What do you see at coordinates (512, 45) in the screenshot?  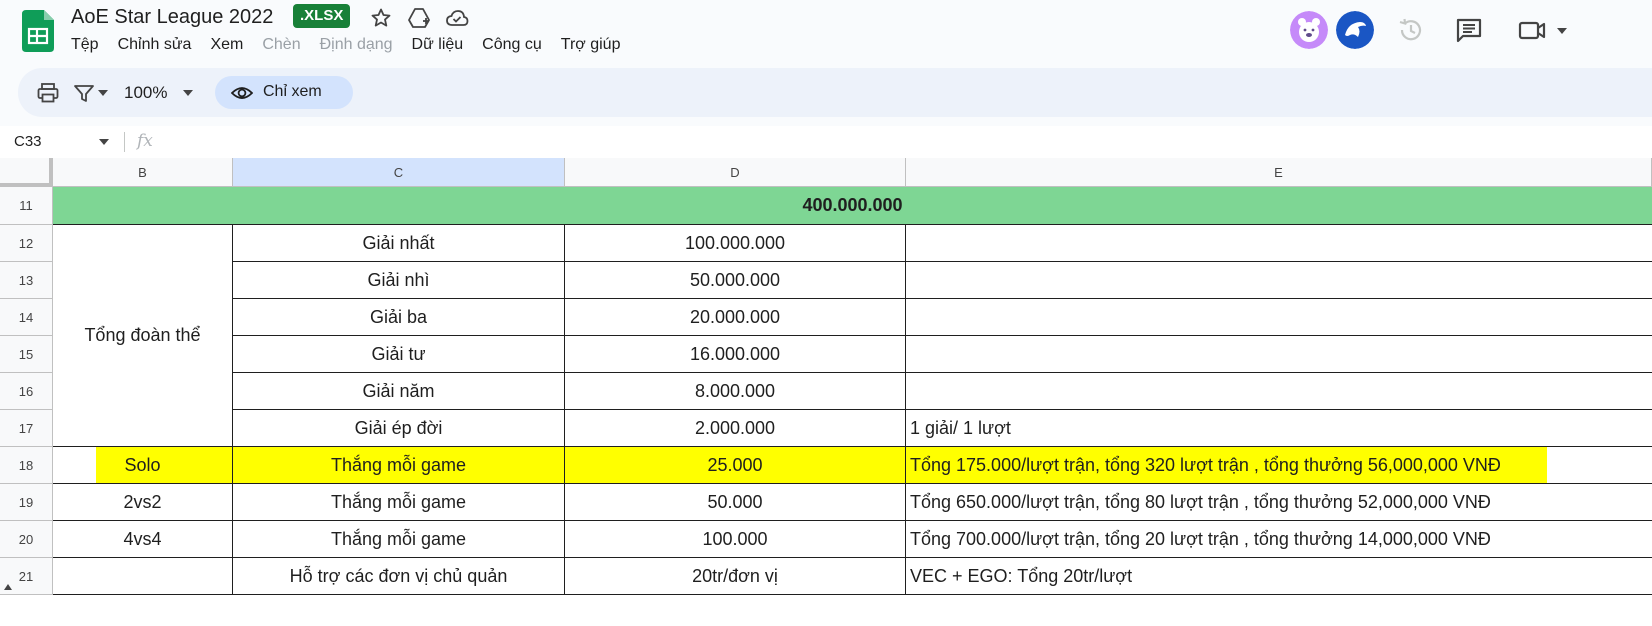 I see `menu-tools: Công cụ` at bounding box center [512, 45].